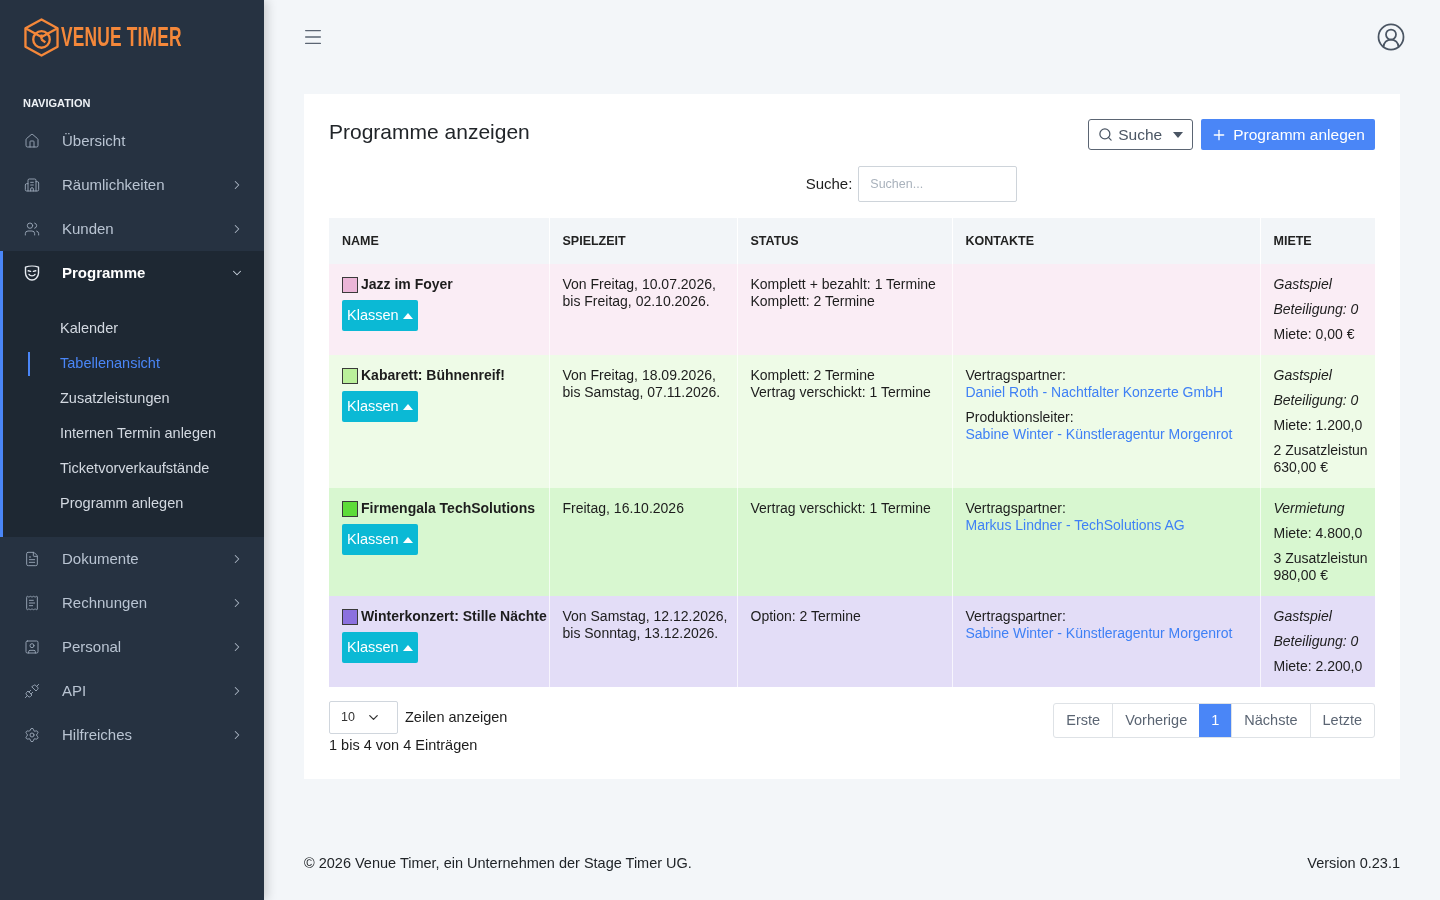 This screenshot has height=900, width=1440. Describe the element at coordinates (133, 735) in the screenshot. I see `nav-item: Hilfreiches` at that location.